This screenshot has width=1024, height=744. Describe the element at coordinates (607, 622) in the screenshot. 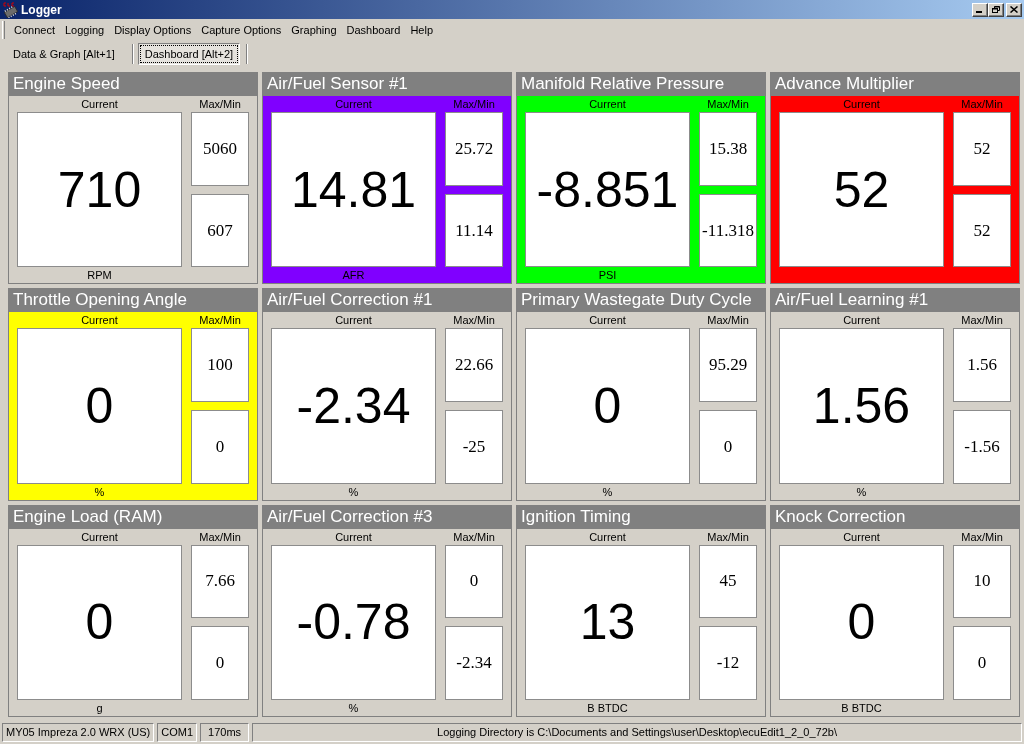

I see `current-value: 13` at that location.